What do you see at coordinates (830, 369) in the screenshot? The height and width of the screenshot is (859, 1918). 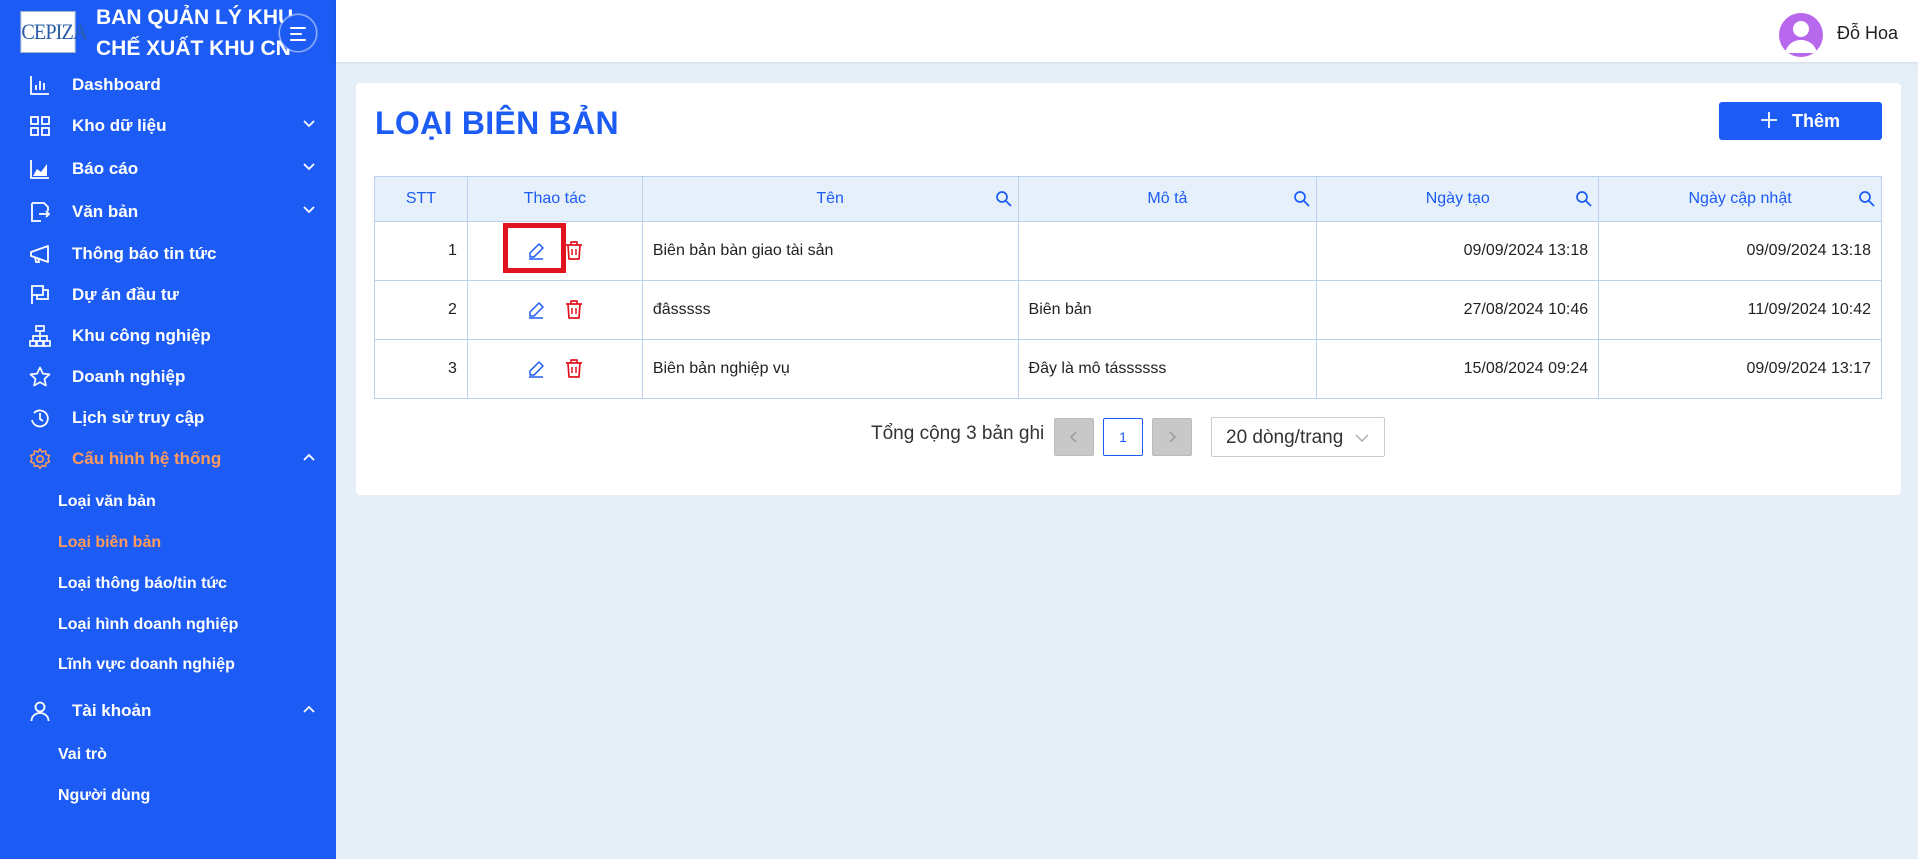 I see `cell-name: Biên bản nghiệp vụ` at bounding box center [830, 369].